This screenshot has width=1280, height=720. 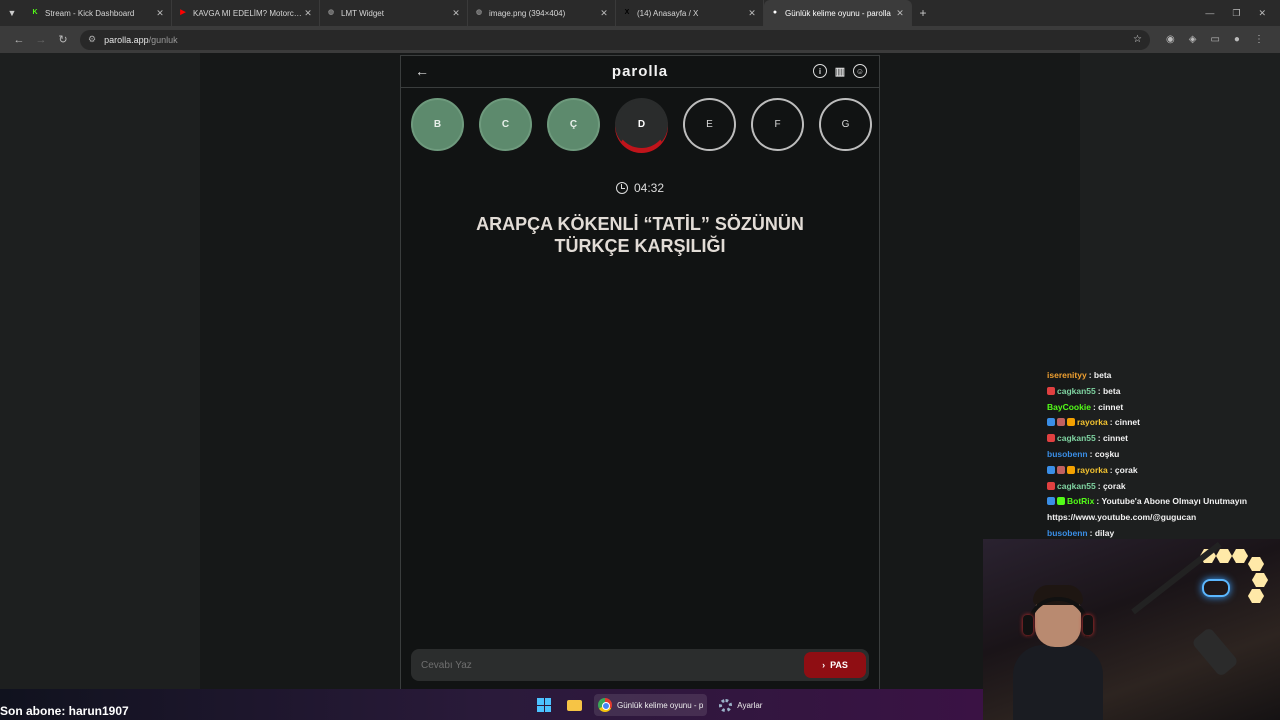 I want to click on minimize-icon: —, so click(x=1209, y=13).